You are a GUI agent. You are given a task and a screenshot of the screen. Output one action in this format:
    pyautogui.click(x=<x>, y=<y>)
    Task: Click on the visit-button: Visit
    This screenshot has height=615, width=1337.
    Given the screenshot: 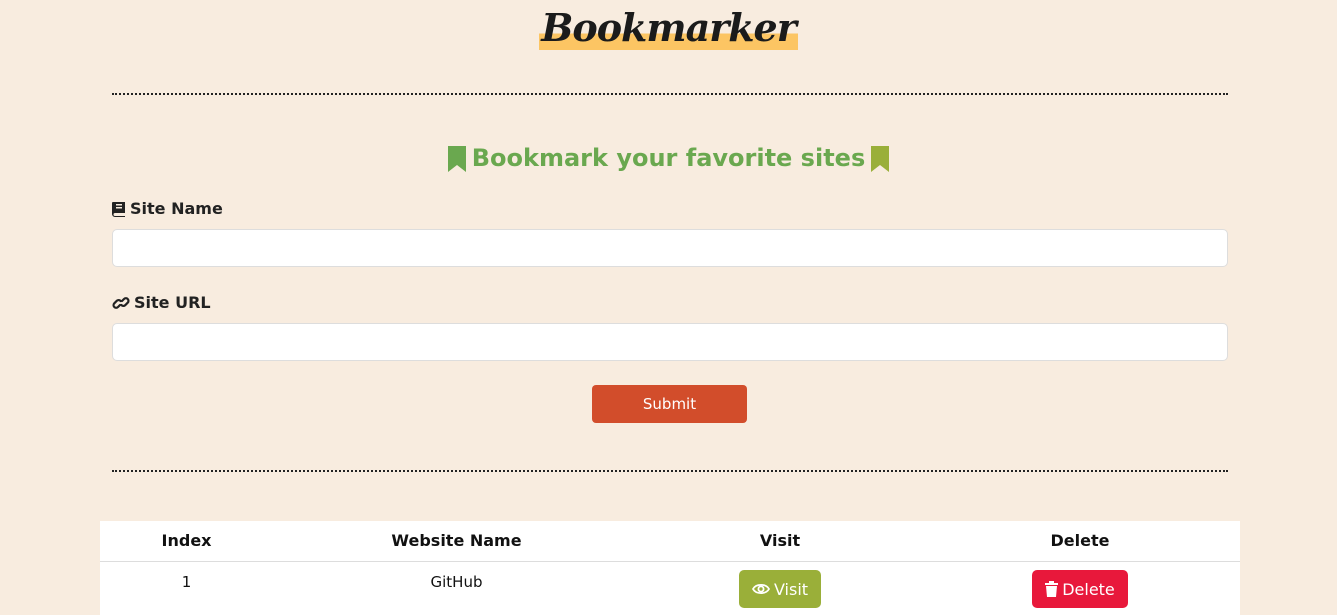 What is the action you would take?
    pyautogui.click(x=780, y=589)
    